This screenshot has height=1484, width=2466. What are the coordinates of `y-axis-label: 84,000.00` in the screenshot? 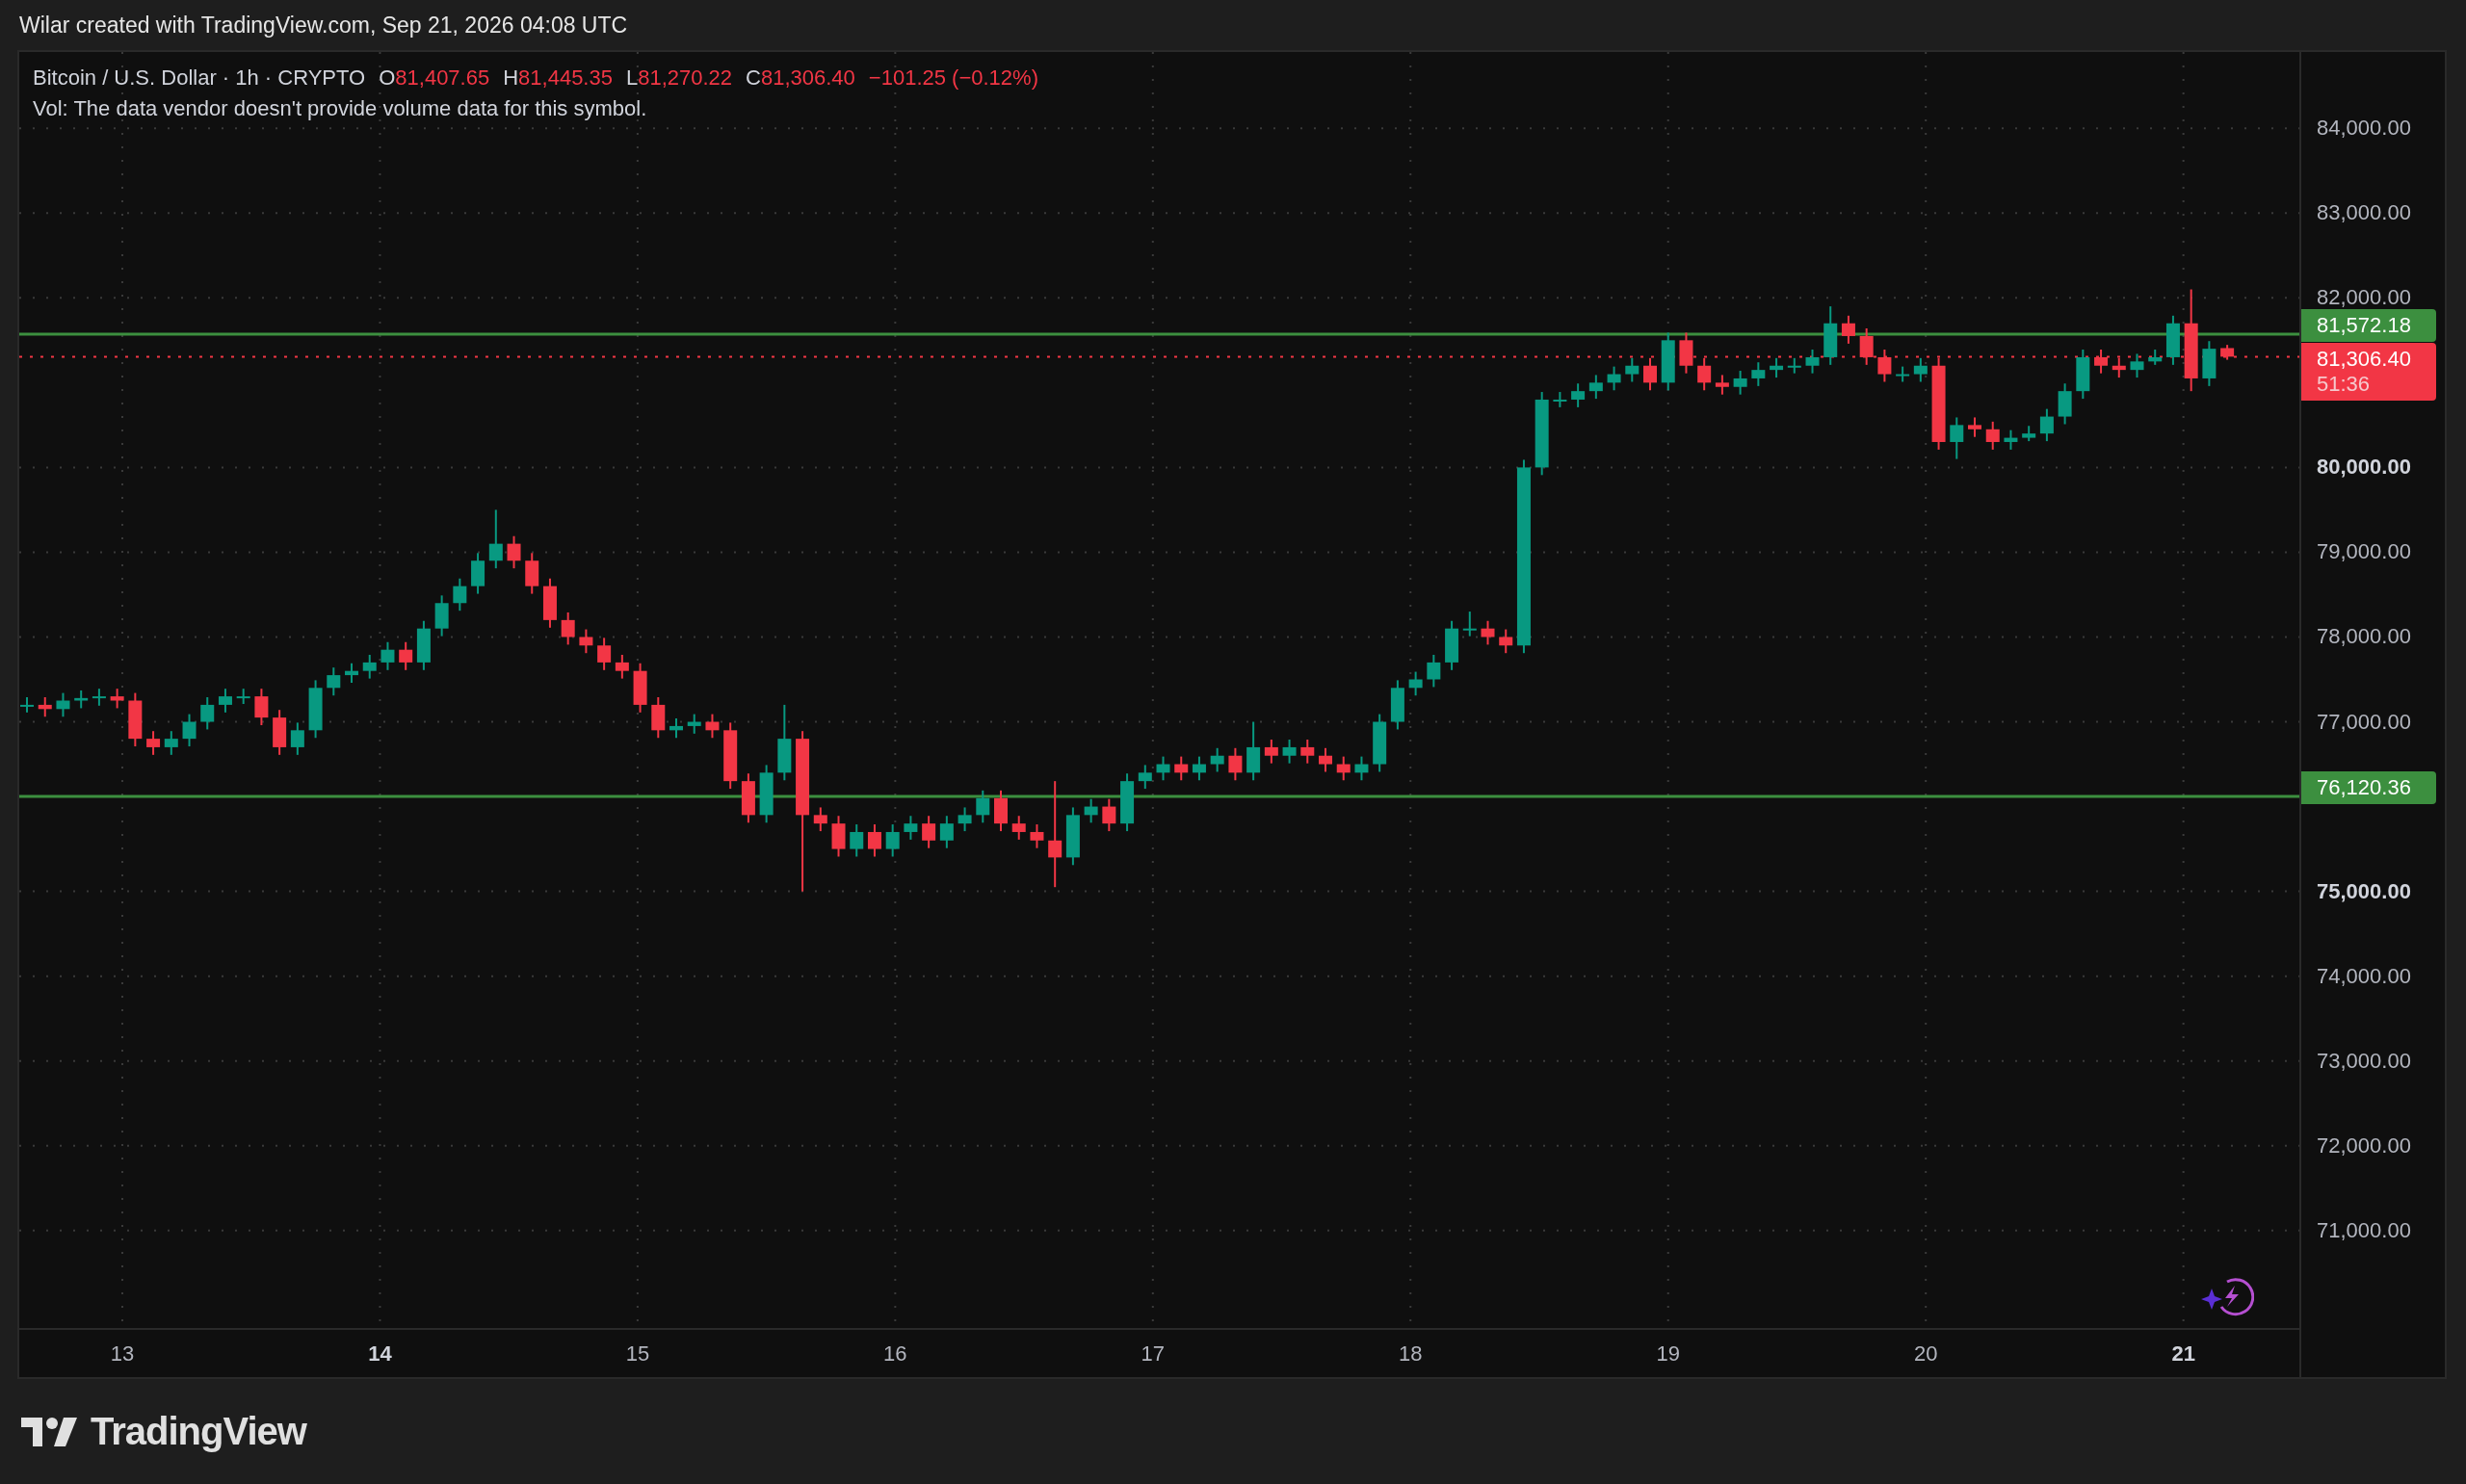 It's located at (2364, 129).